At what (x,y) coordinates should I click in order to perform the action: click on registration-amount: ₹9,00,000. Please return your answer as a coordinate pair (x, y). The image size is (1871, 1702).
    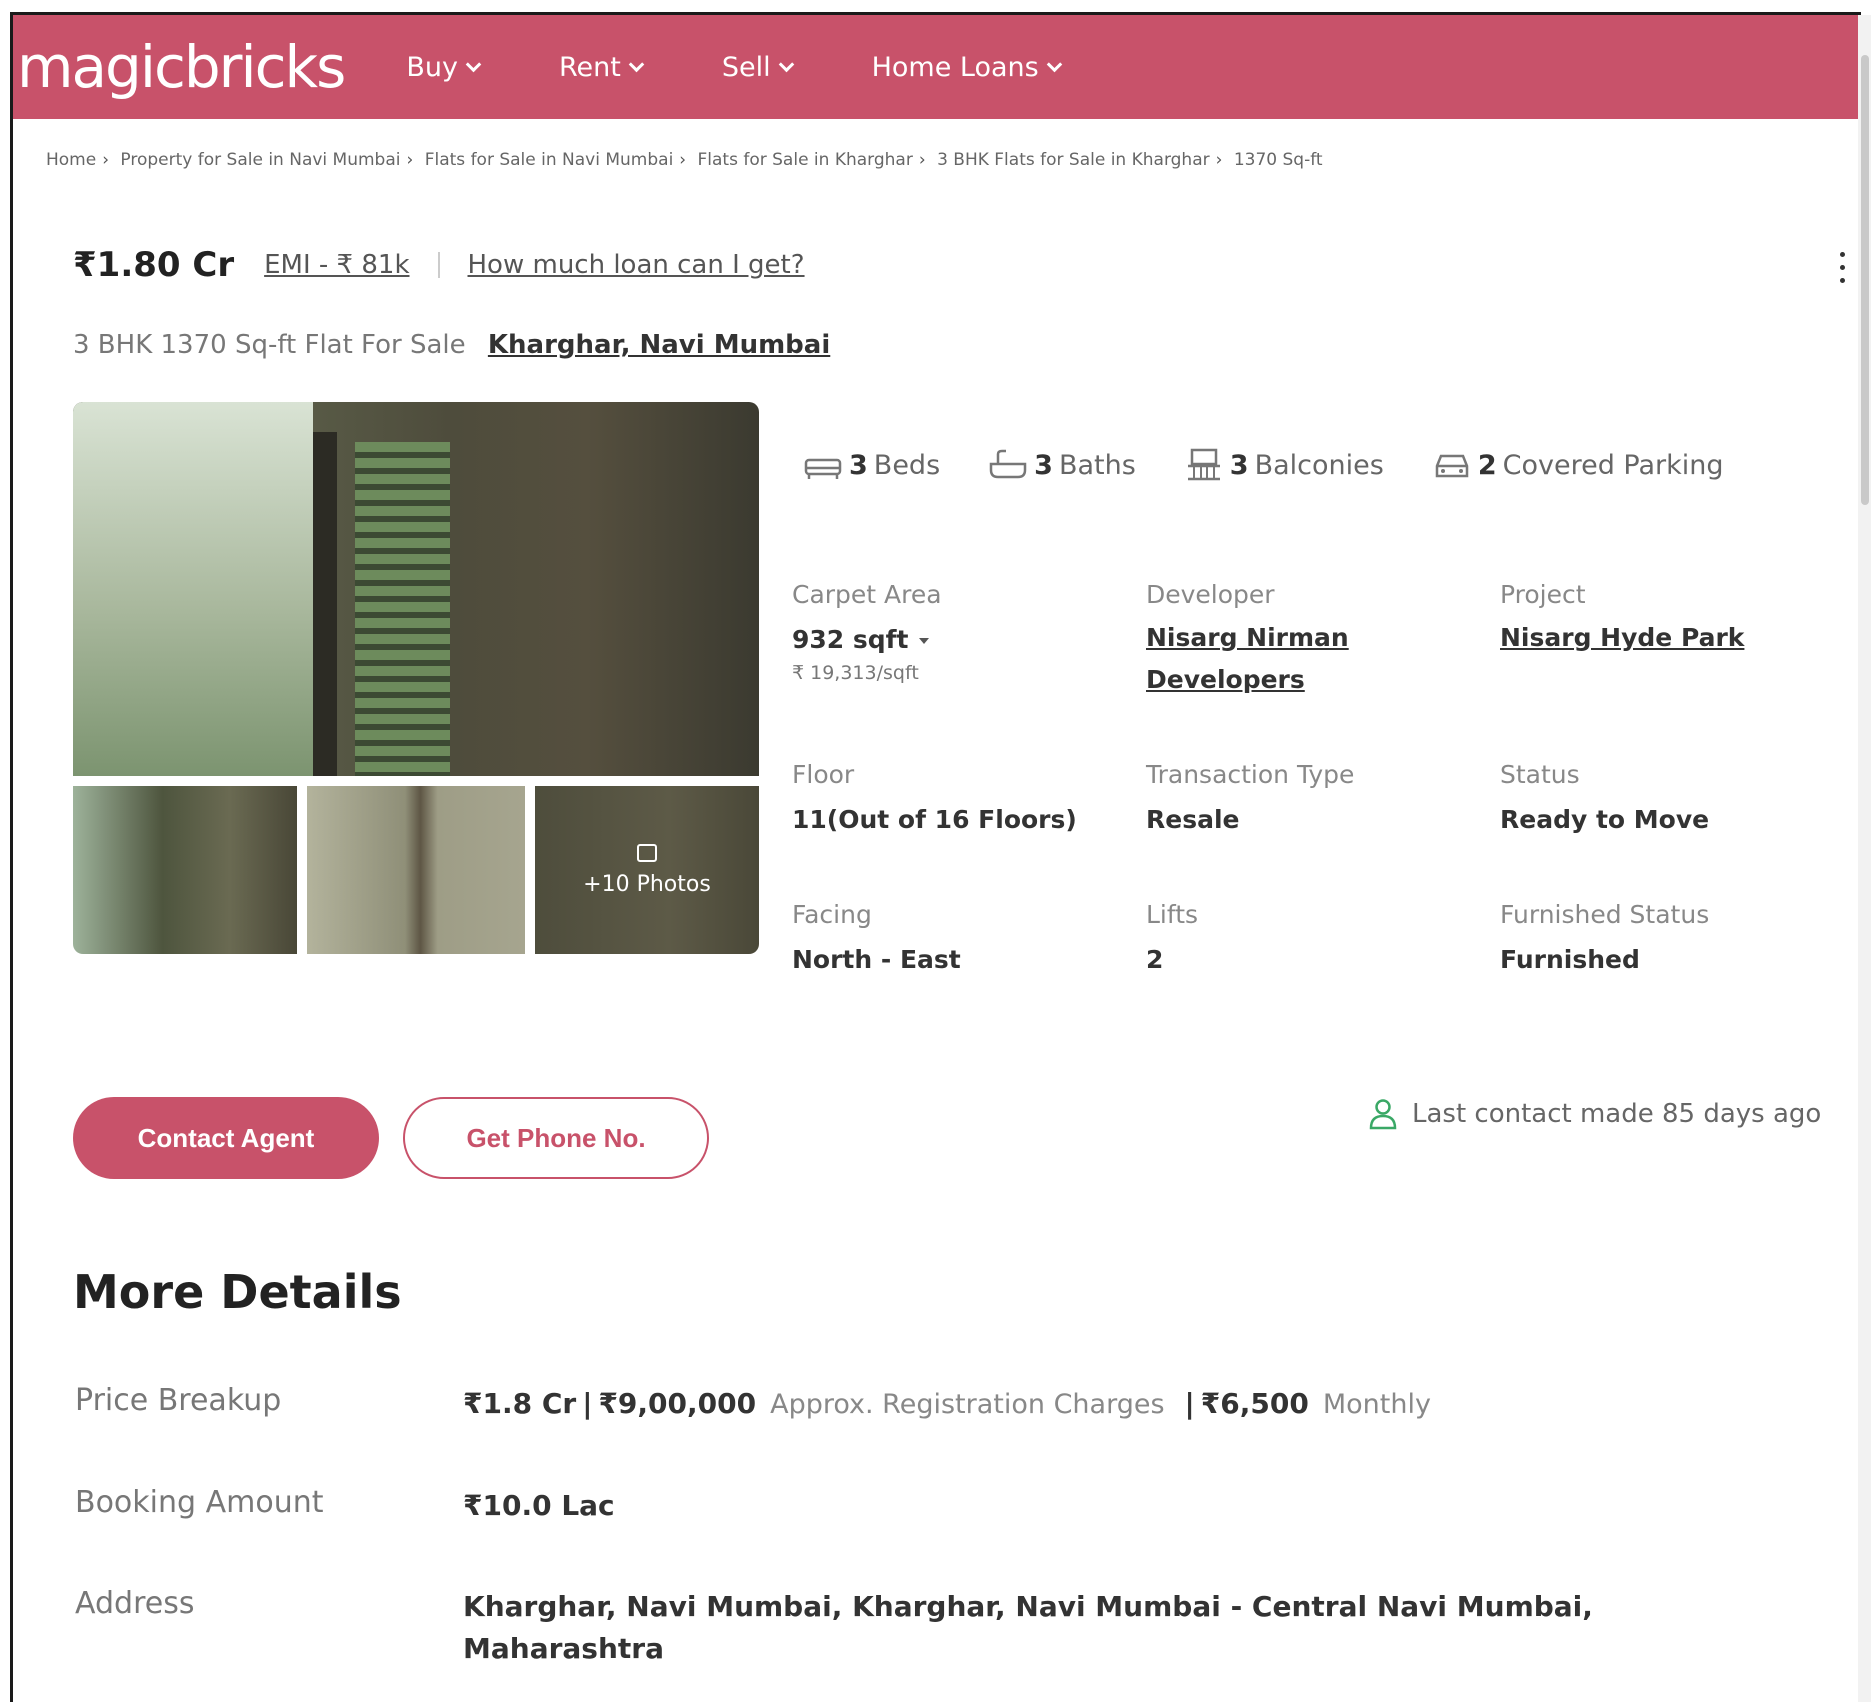
    Looking at the image, I should click on (677, 1403).